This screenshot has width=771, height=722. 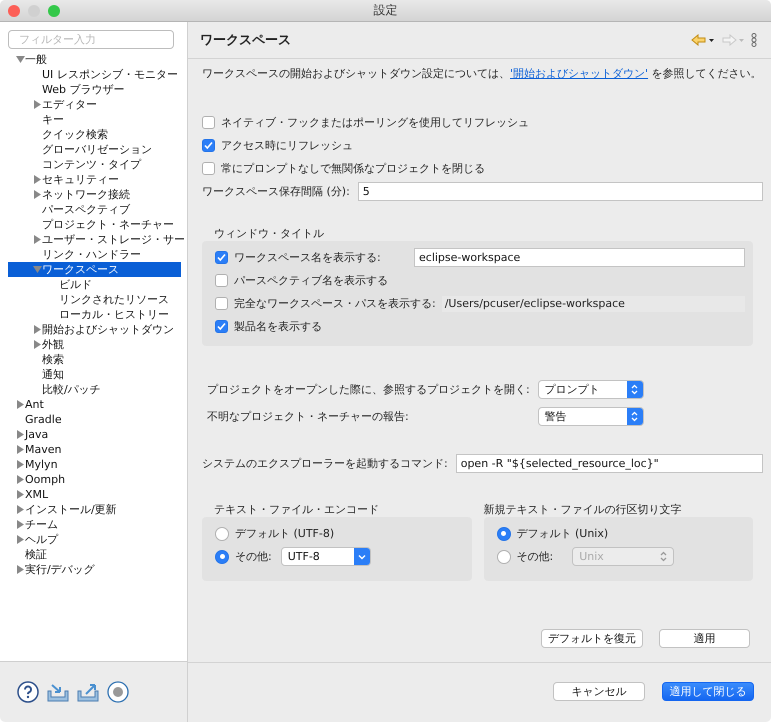 I want to click on tree-item: Oomph, so click(x=94, y=479).